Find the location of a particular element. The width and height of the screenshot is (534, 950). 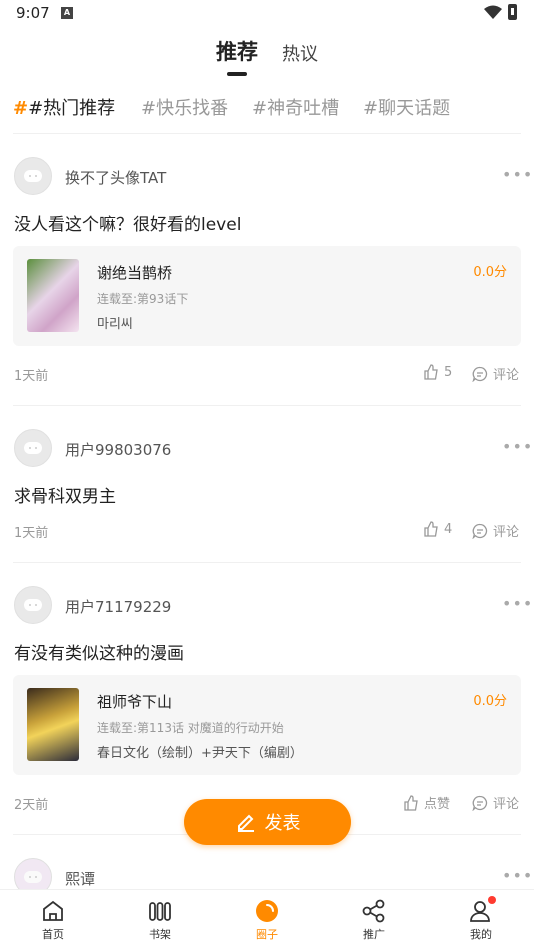

nav-label: 书架 is located at coordinates (160, 934).